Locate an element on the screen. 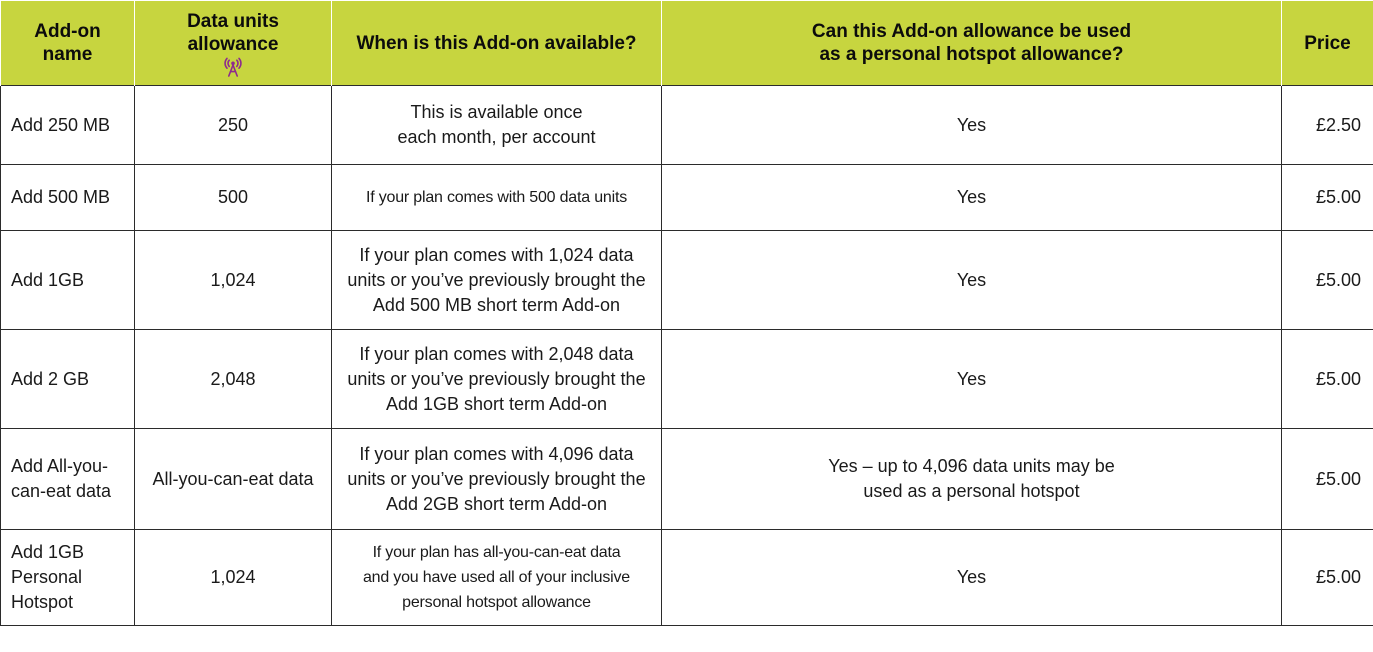 The height and width of the screenshot is (652, 1373). cell-add-on-name: Add 2 GB is located at coordinates (67, 379).